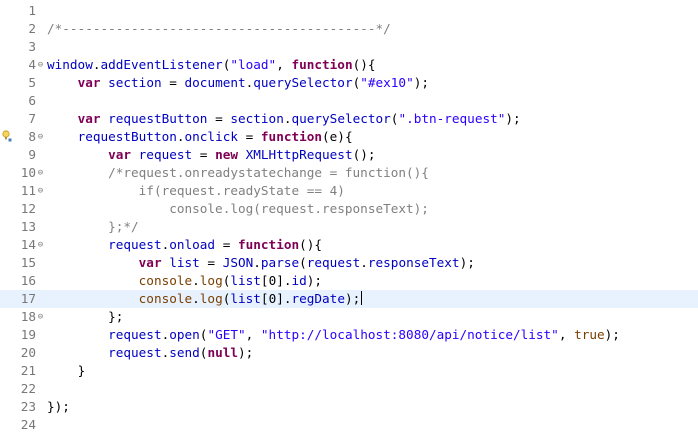 This screenshot has width=698, height=435. Describe the element at coordinates (165, 298) in the screenshot. I see `code-token: console` at that location.